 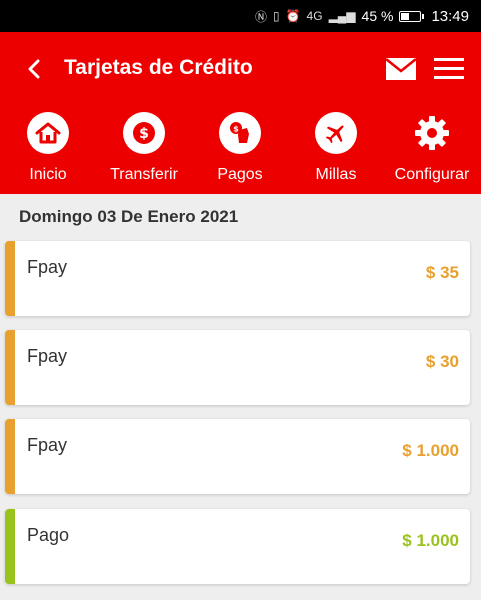 What do you see at coordinates (336, 174) in the screenshot?
I see `nav-label: Millas` at bounding box center [336, 174].